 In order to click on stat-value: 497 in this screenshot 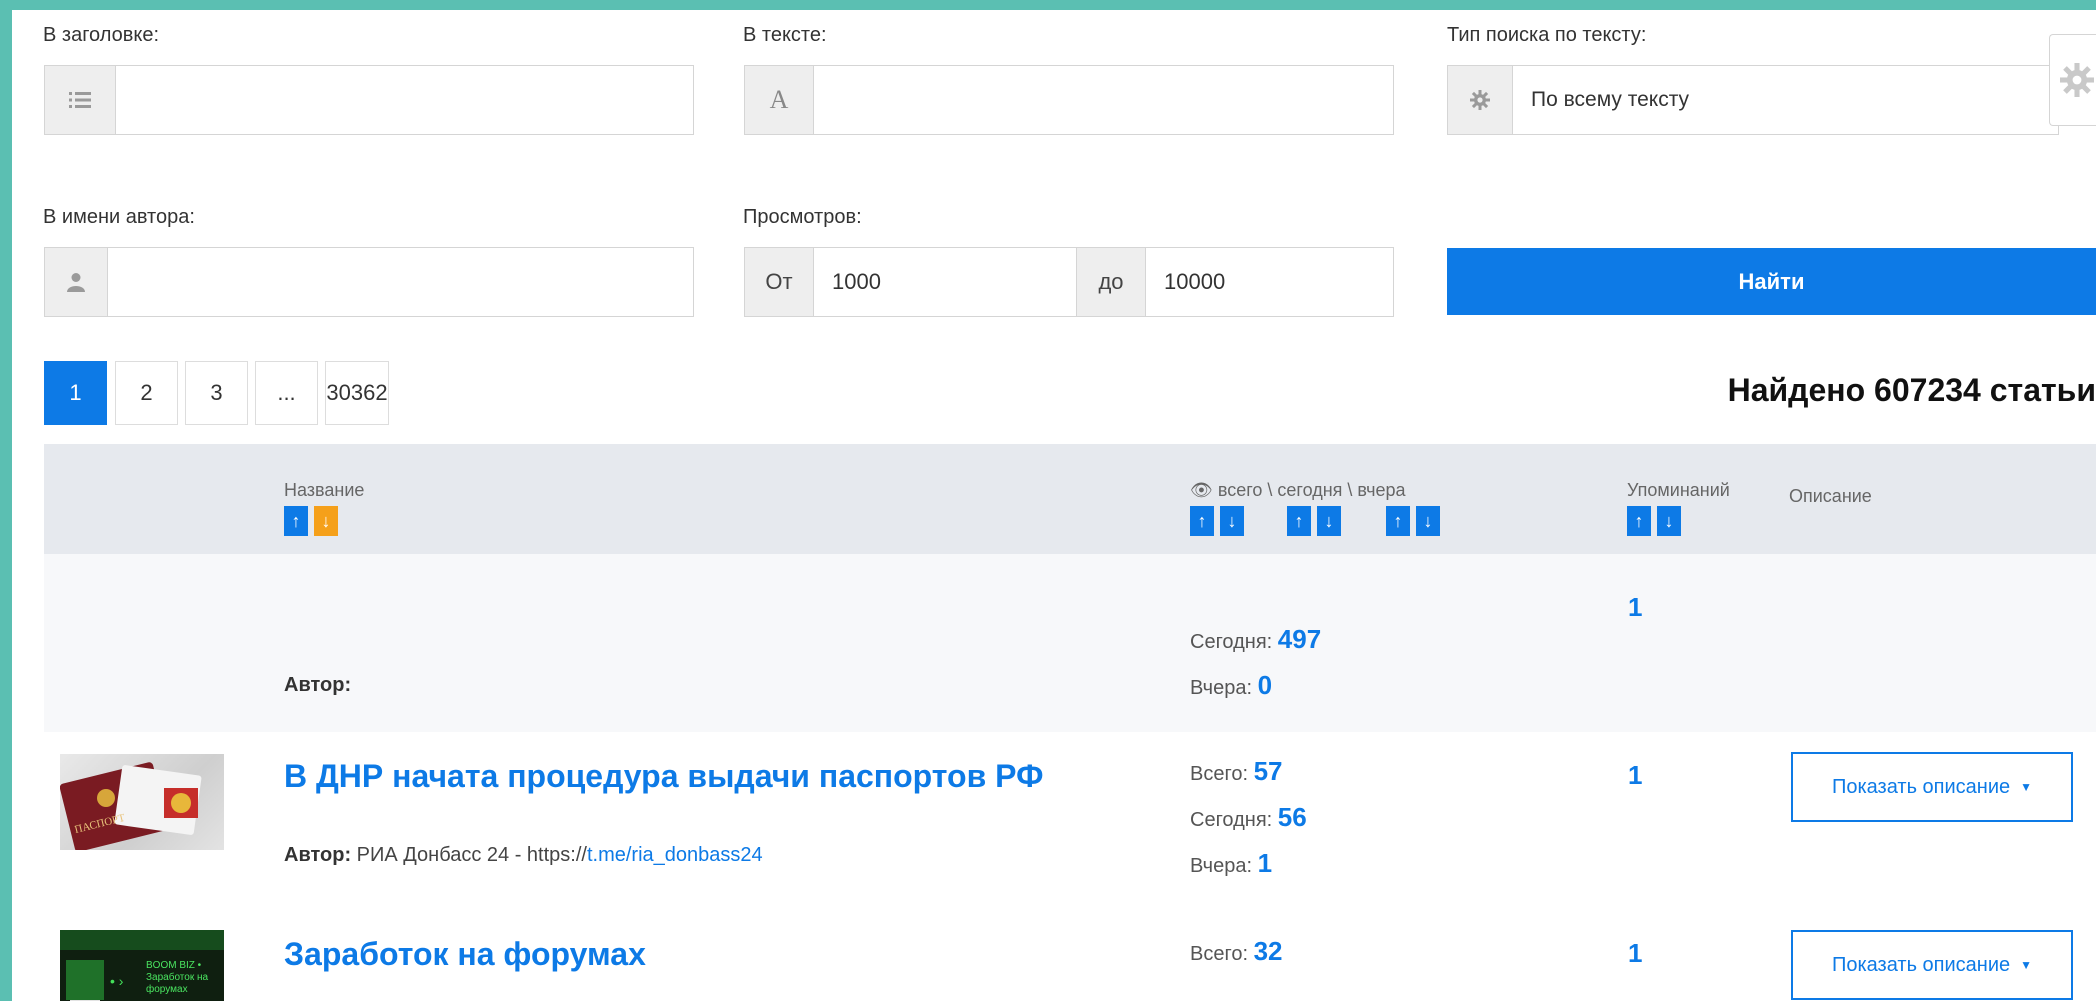, I will do `click(1299, 639)`.